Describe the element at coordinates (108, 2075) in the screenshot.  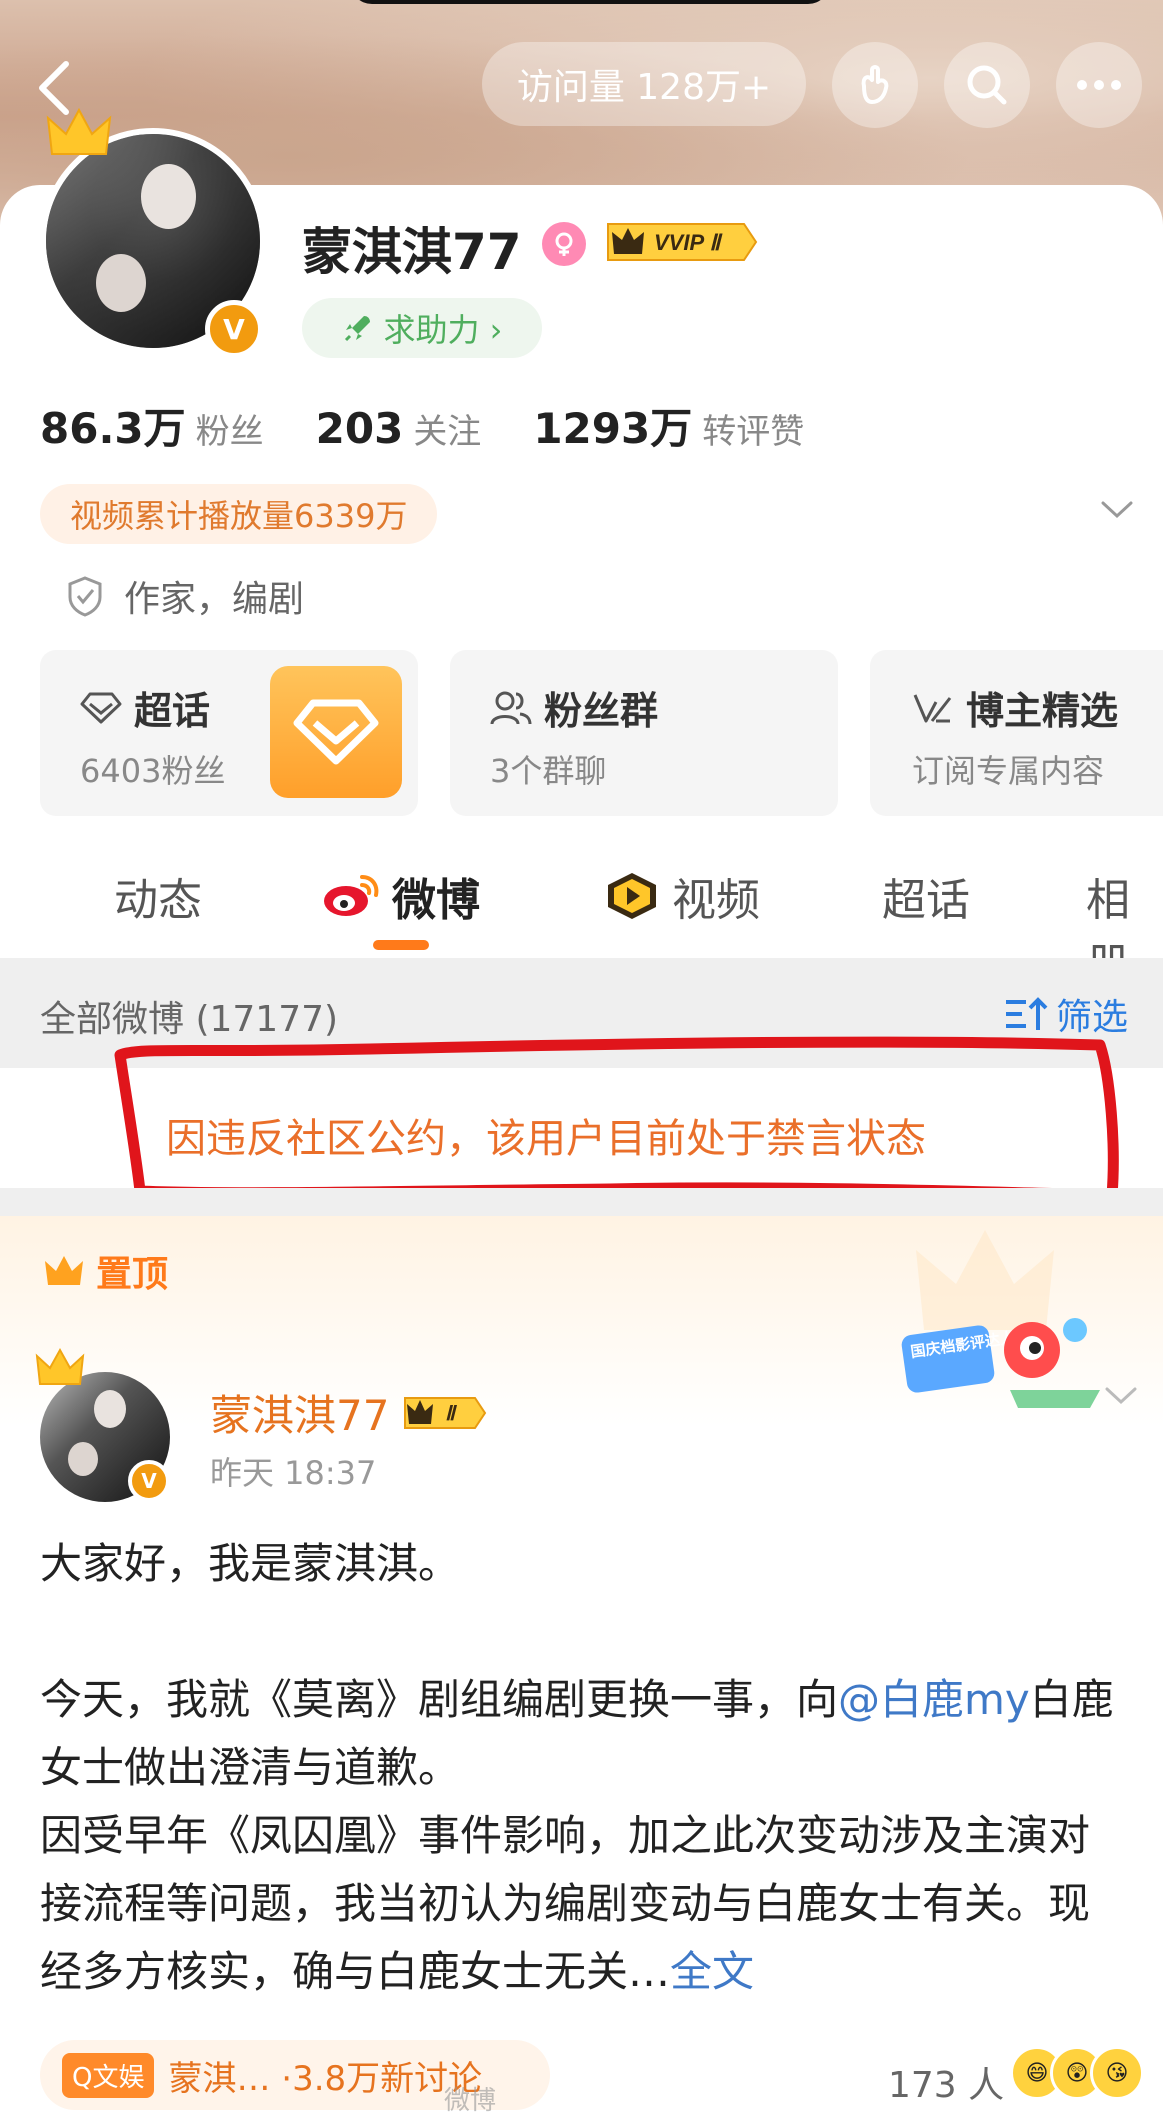
I see `topic-tag: Q文娱` at that location.